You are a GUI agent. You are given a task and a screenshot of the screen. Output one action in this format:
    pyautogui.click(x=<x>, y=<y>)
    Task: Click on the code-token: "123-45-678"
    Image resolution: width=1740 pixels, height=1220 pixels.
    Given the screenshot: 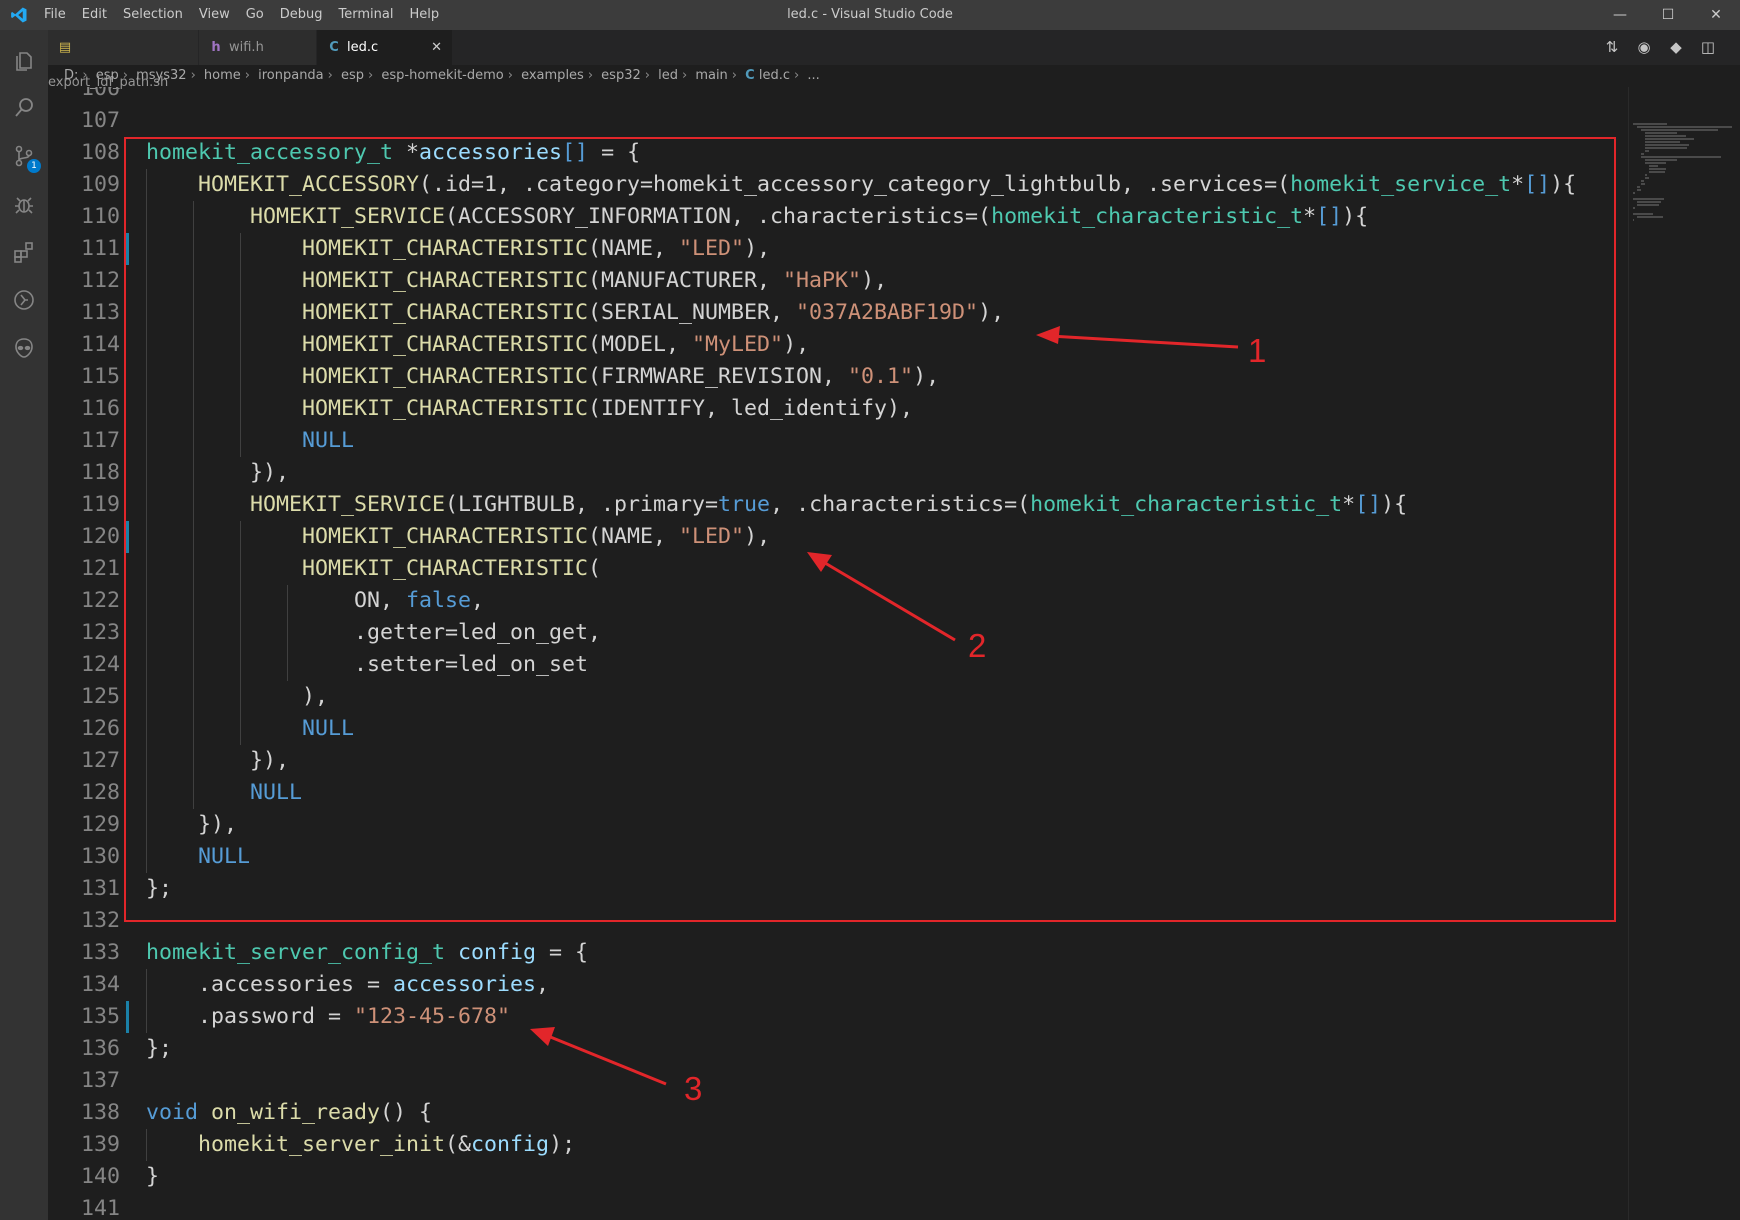 What is the action you would take?
    pyautogui.click(x=432, y=1016)
    